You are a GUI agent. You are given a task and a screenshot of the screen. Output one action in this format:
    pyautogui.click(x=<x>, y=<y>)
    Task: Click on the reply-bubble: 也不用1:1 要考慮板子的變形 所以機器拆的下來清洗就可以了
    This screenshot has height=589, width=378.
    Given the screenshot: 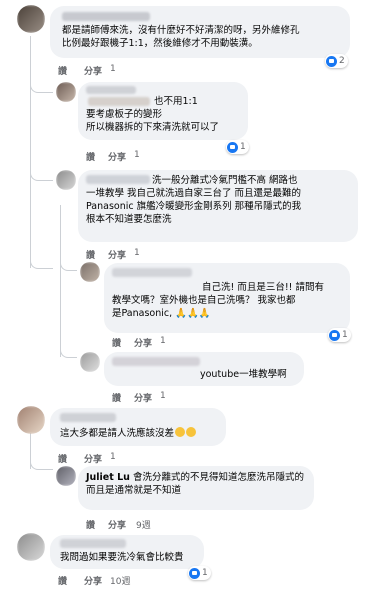 What is the action you would take?
    pyautogui.click(x=163, y=111)
    